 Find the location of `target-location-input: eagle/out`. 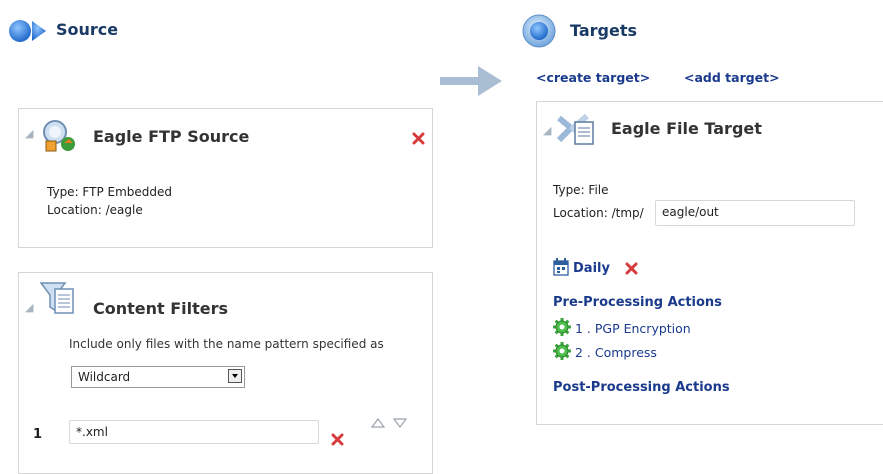

target-location-input: eagle/out is located at coordinates (755, 213).